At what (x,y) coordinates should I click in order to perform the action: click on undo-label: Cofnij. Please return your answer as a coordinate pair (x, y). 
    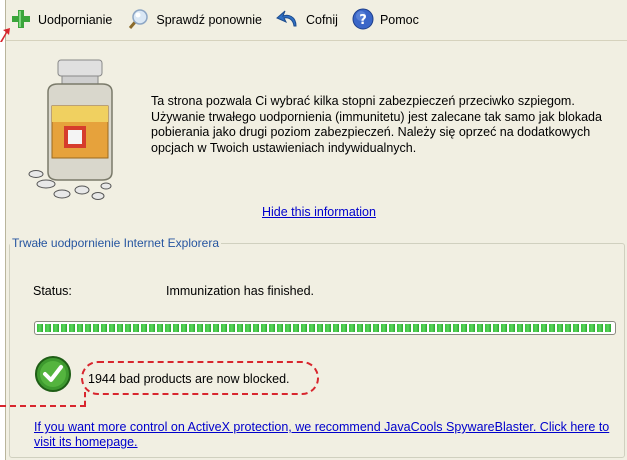
    Looking at the image, I should click on (321, 20).